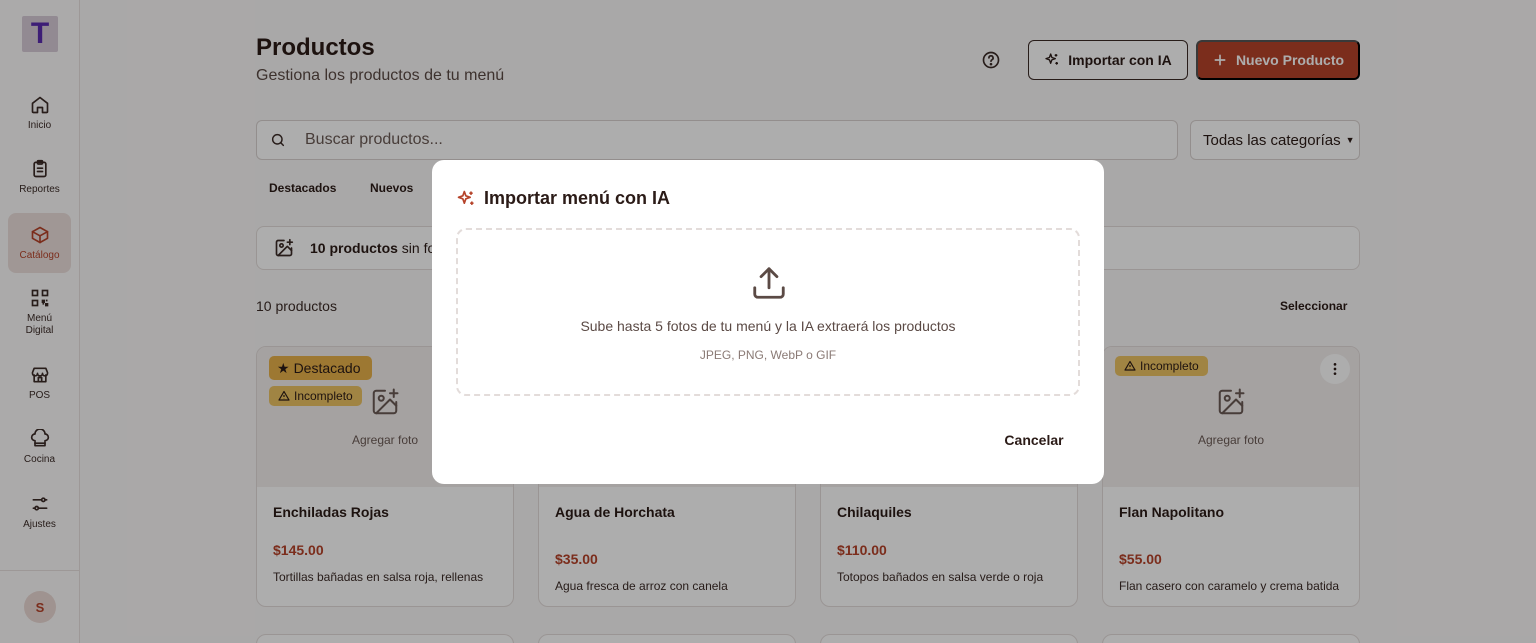 The width and height of the screenshot is (1536, 643). Describe the element at coordinates (768, 355) in the screenshot. I see `upload-formats: JPEG, PNG, WebP o GIF` at that location.